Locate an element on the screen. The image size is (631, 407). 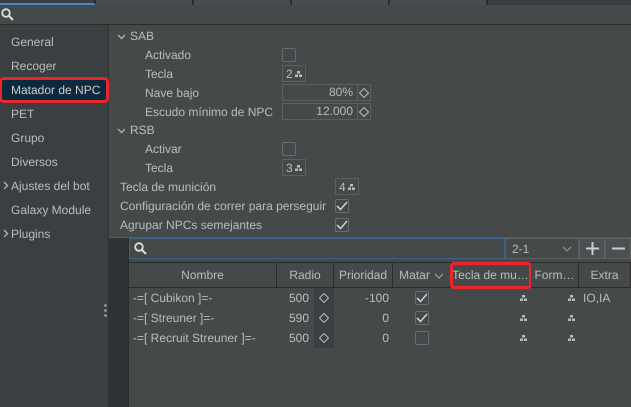
table-cell-text: -100 is located at coordinates (377, 298).